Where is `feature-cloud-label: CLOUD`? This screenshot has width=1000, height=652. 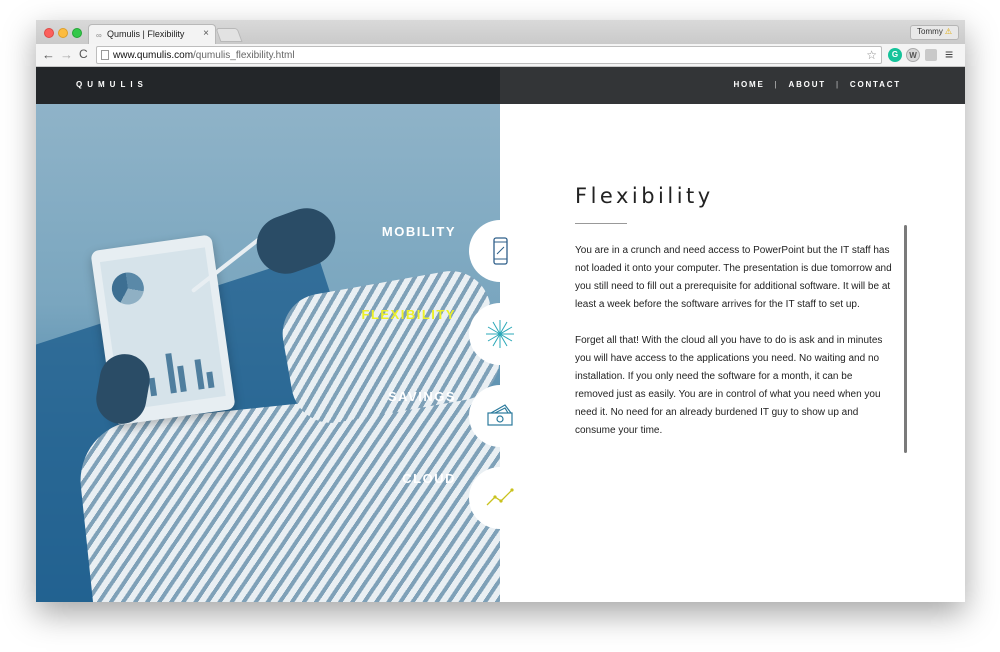 feature-cloud-label: CLOUD is located at coordinates (429, 478).